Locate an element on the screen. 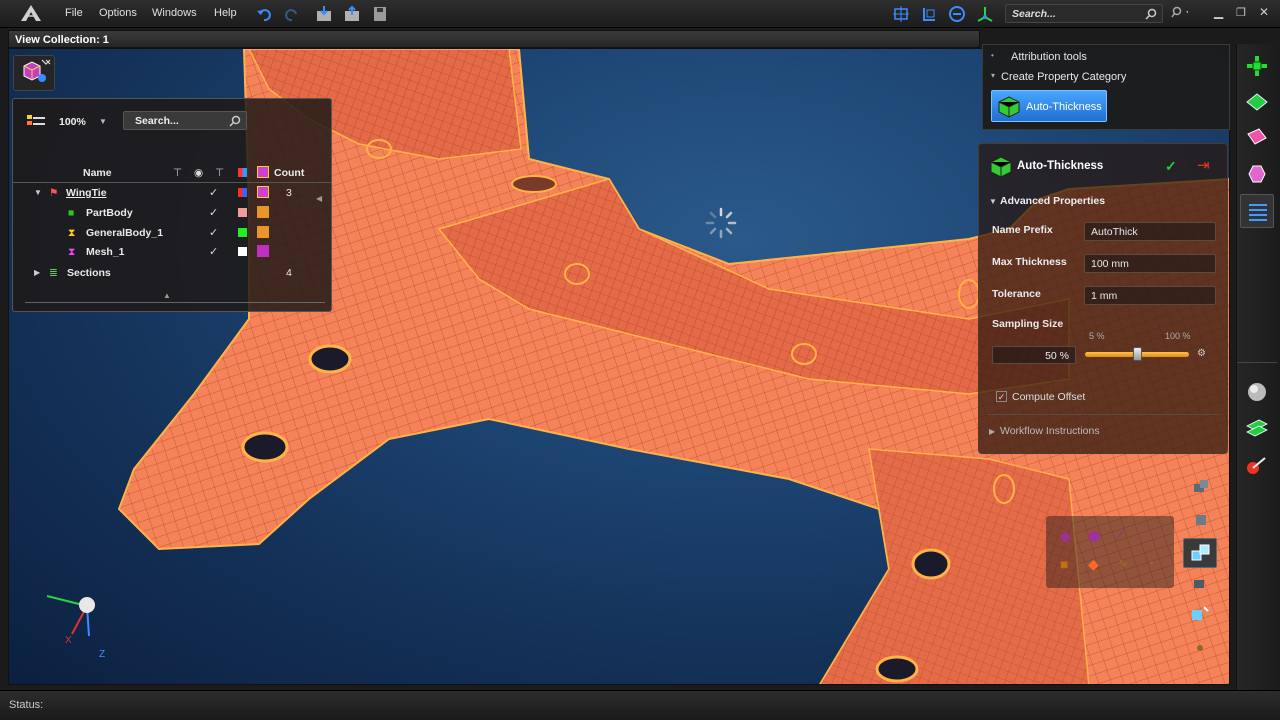  tolerance-field: 1 mm is located at coordinates (1150, 295).